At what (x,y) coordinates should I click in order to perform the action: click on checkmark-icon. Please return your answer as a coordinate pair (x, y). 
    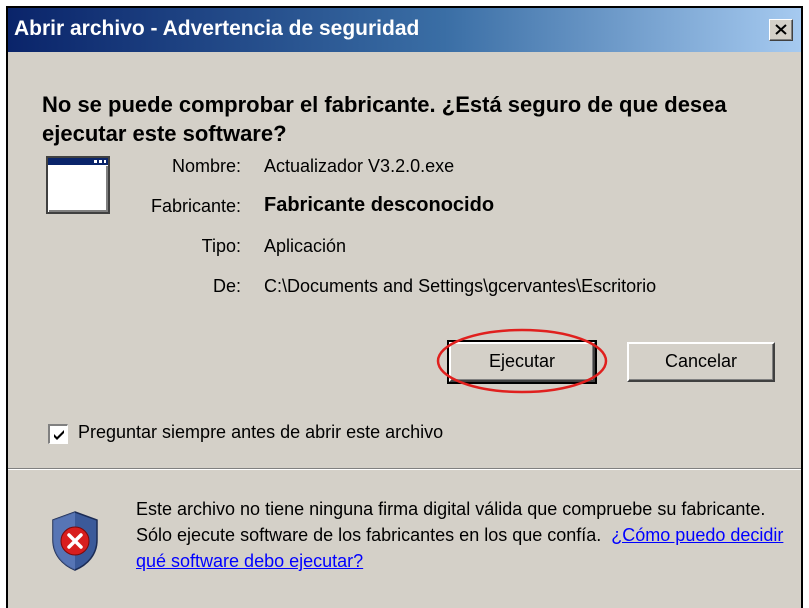
    Looking at the image, I should click on (59, 435).